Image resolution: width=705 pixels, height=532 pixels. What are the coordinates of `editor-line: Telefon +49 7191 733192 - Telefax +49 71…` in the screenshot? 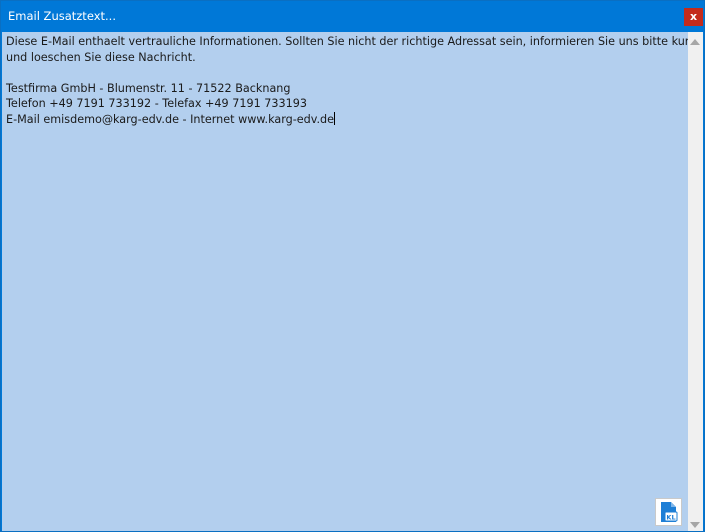 It's located at (156, 103).